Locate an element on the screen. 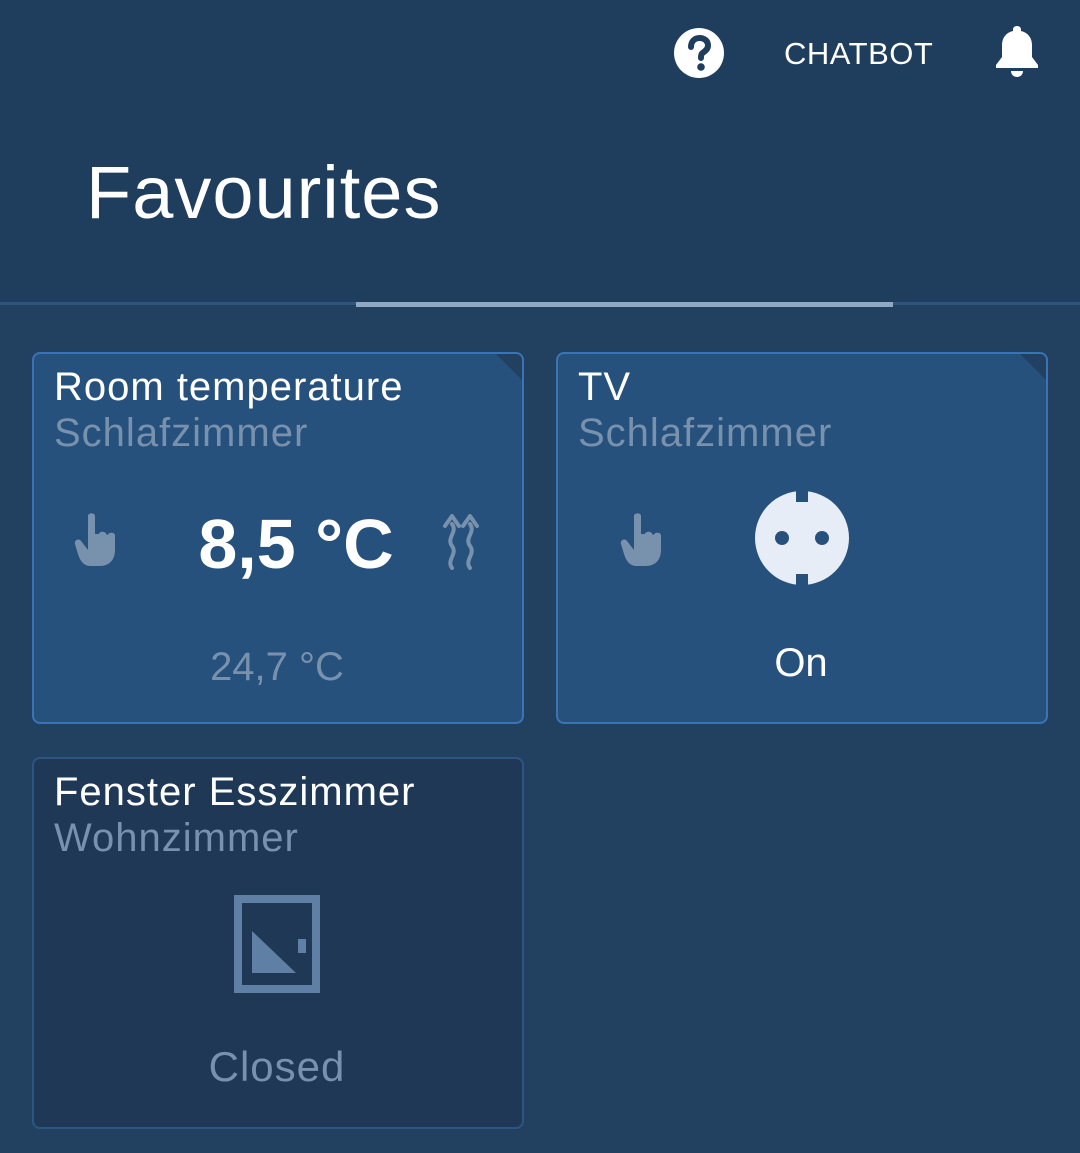  window-contact-icon is located at coordinates (277, 944).